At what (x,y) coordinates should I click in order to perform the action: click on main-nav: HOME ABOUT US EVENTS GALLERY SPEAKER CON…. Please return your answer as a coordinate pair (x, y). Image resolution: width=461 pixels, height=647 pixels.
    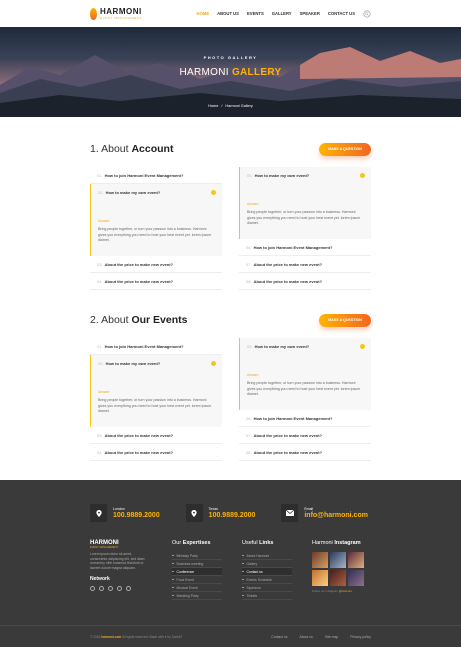
    Looking at the image, I should click on (284, 13).